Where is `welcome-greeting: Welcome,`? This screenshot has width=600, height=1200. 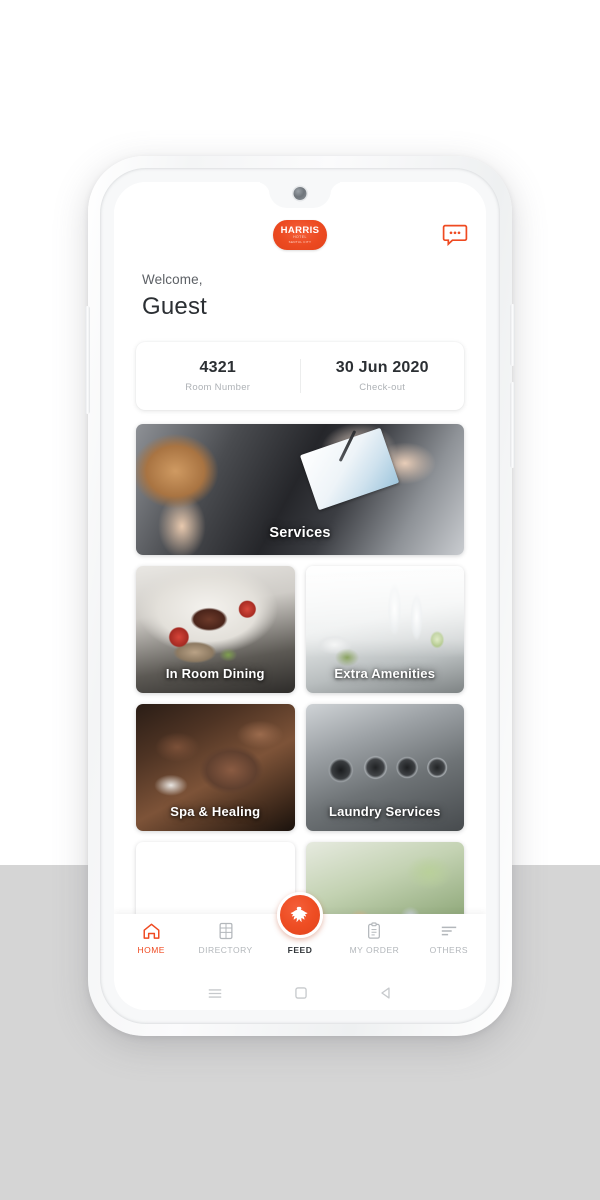 welcome-greeting: Welcome, is located at coordinates (172, 279).